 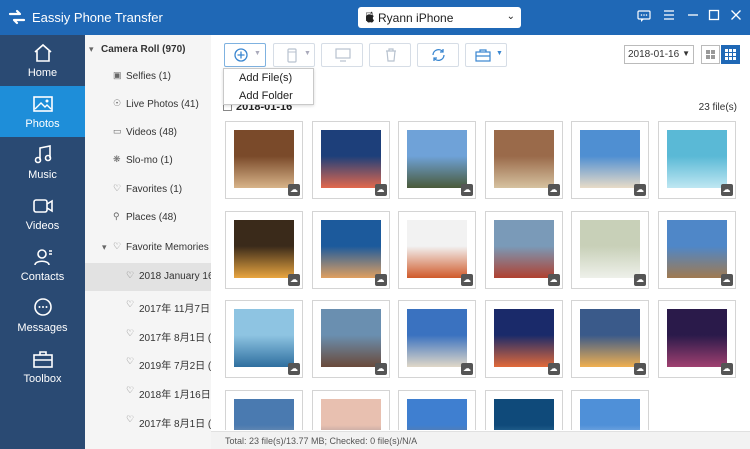 I want to click on nav-contacts: Contacts, so click(x=42, y=264).